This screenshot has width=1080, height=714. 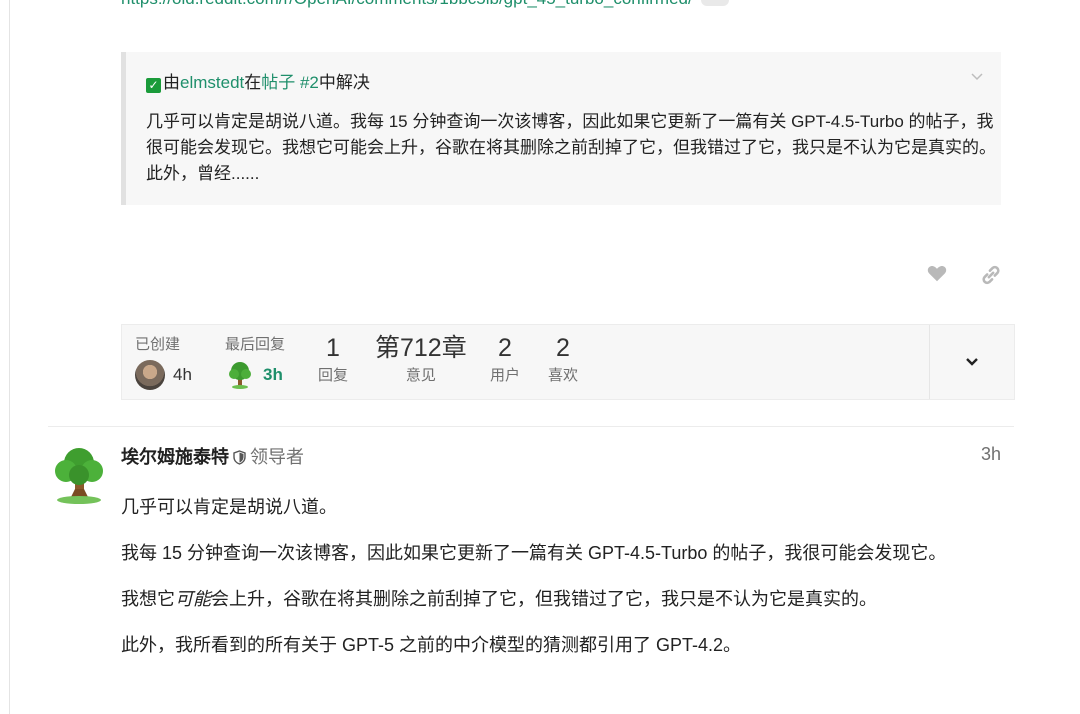 I want to click on username-link: 埃尔姆施泰特, so click(x=175, y=457).